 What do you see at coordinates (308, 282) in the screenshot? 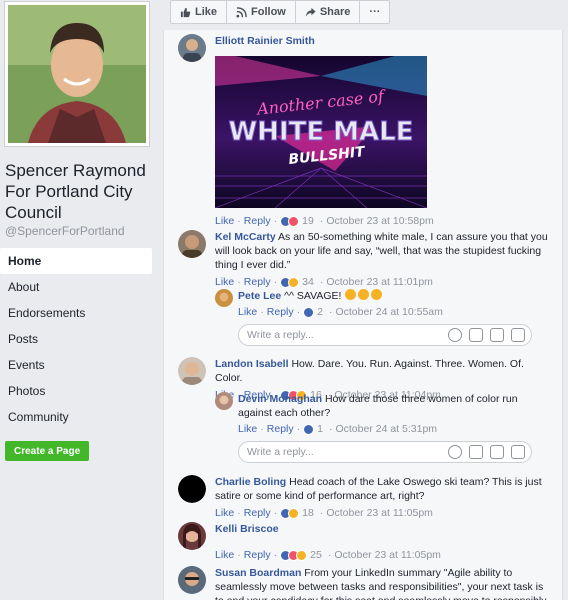
I see `reaction-count: 34` at bounding box center [308, 282].